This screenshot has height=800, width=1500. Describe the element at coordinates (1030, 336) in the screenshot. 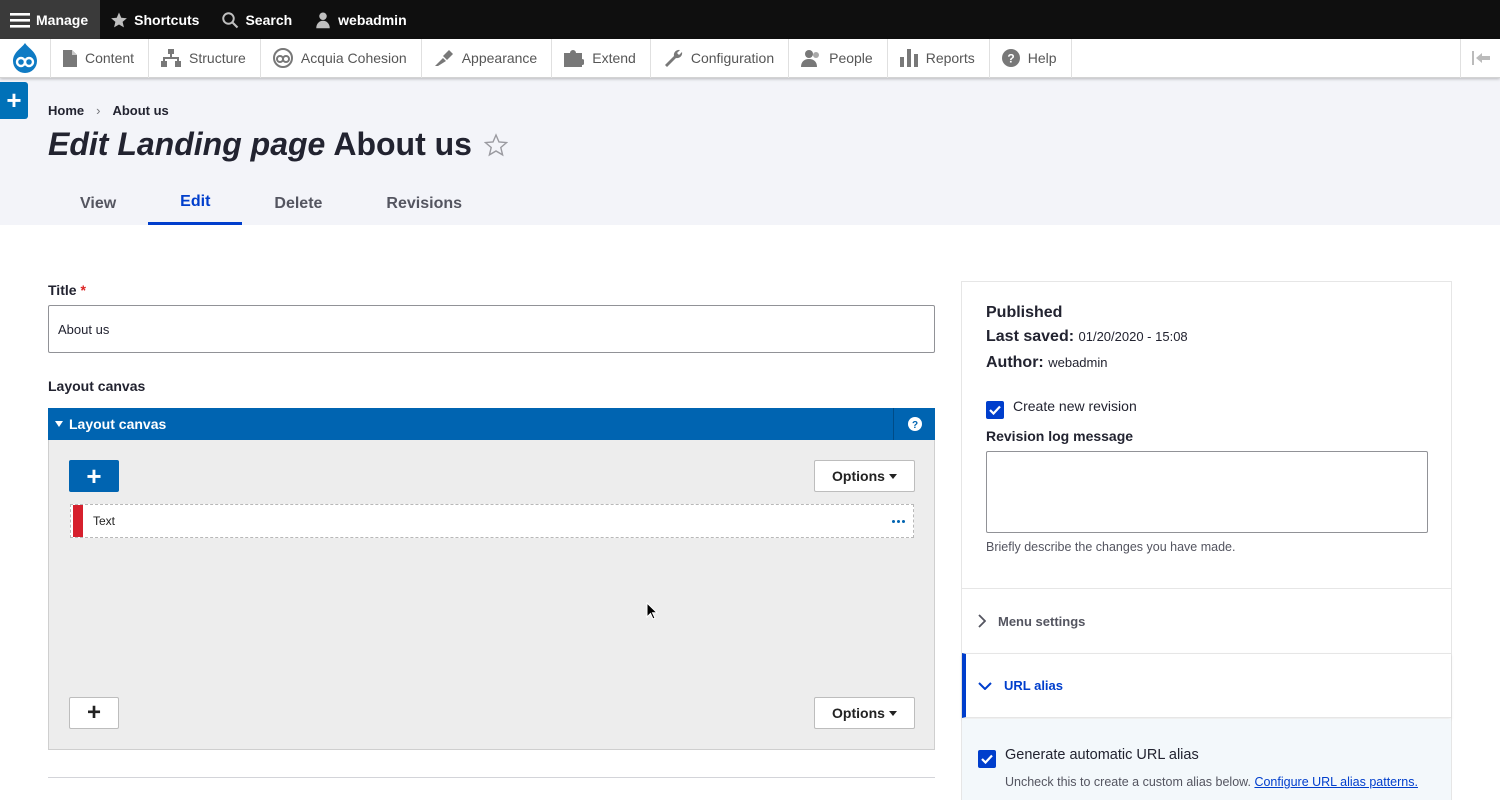

I see `last-saved-label: Last saved:` at that location.